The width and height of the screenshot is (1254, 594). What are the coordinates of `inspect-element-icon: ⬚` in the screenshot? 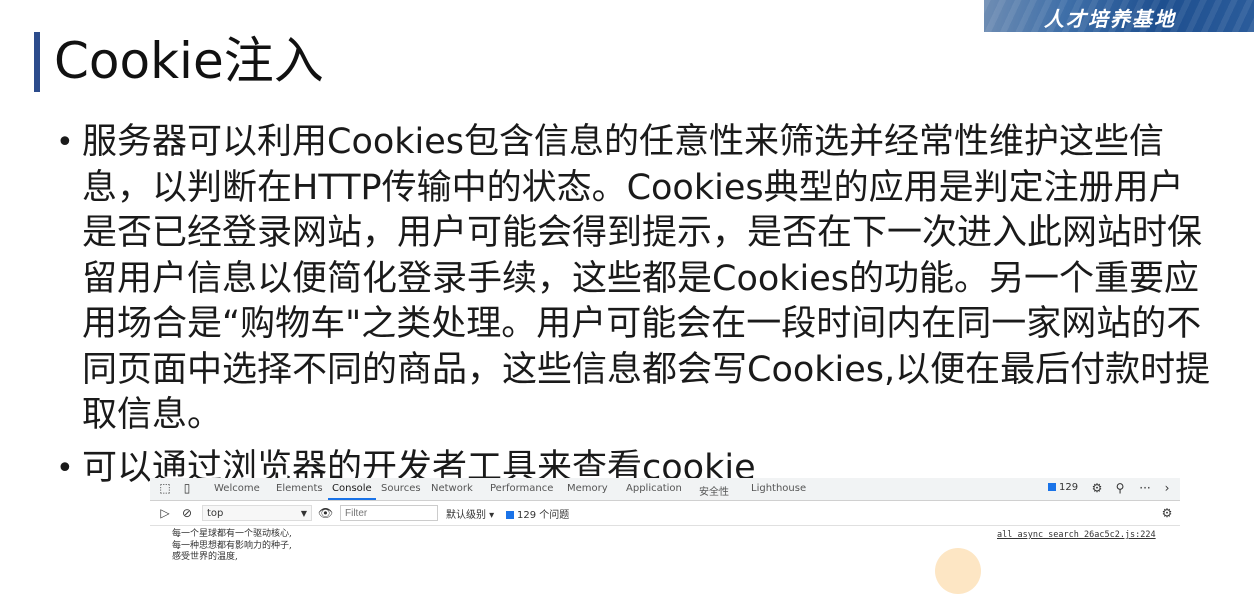 It's located at (165, 488).